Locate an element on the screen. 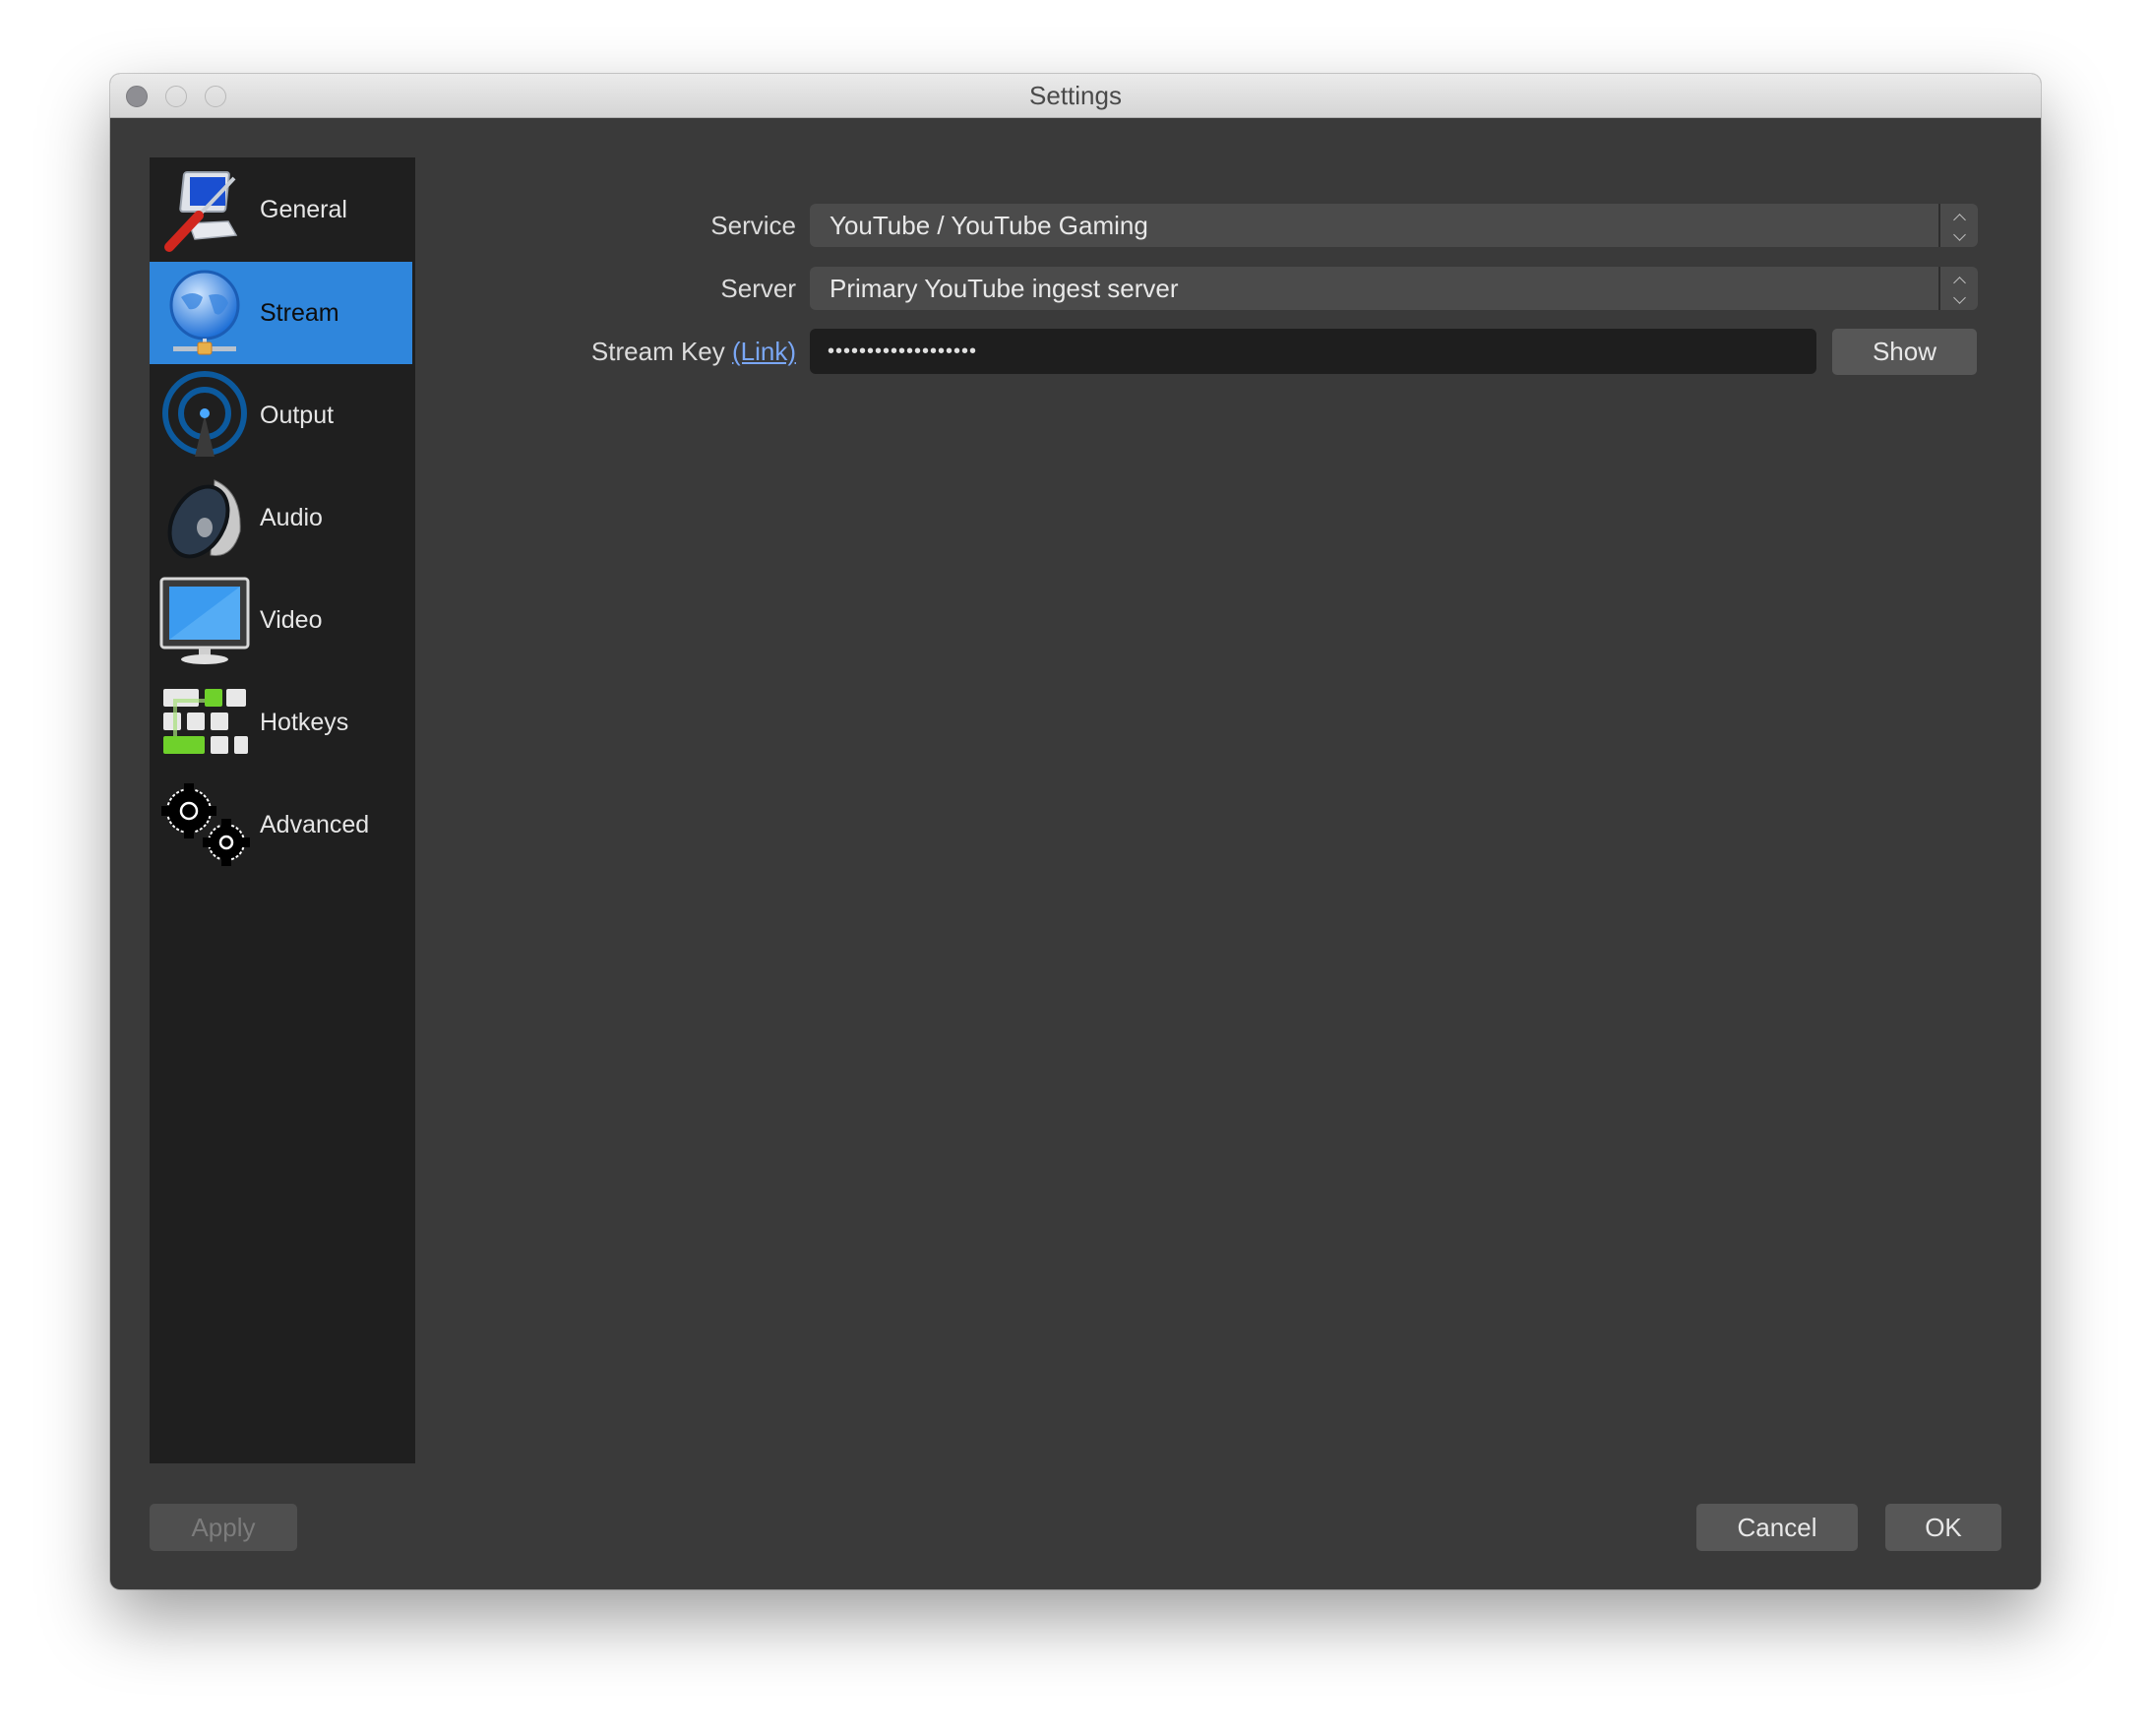 Image resolution: width=2151 pixels, height=1736 pixels. stream-key-input: ••••••••••••••••••• is located at coordinates (1313, 351).